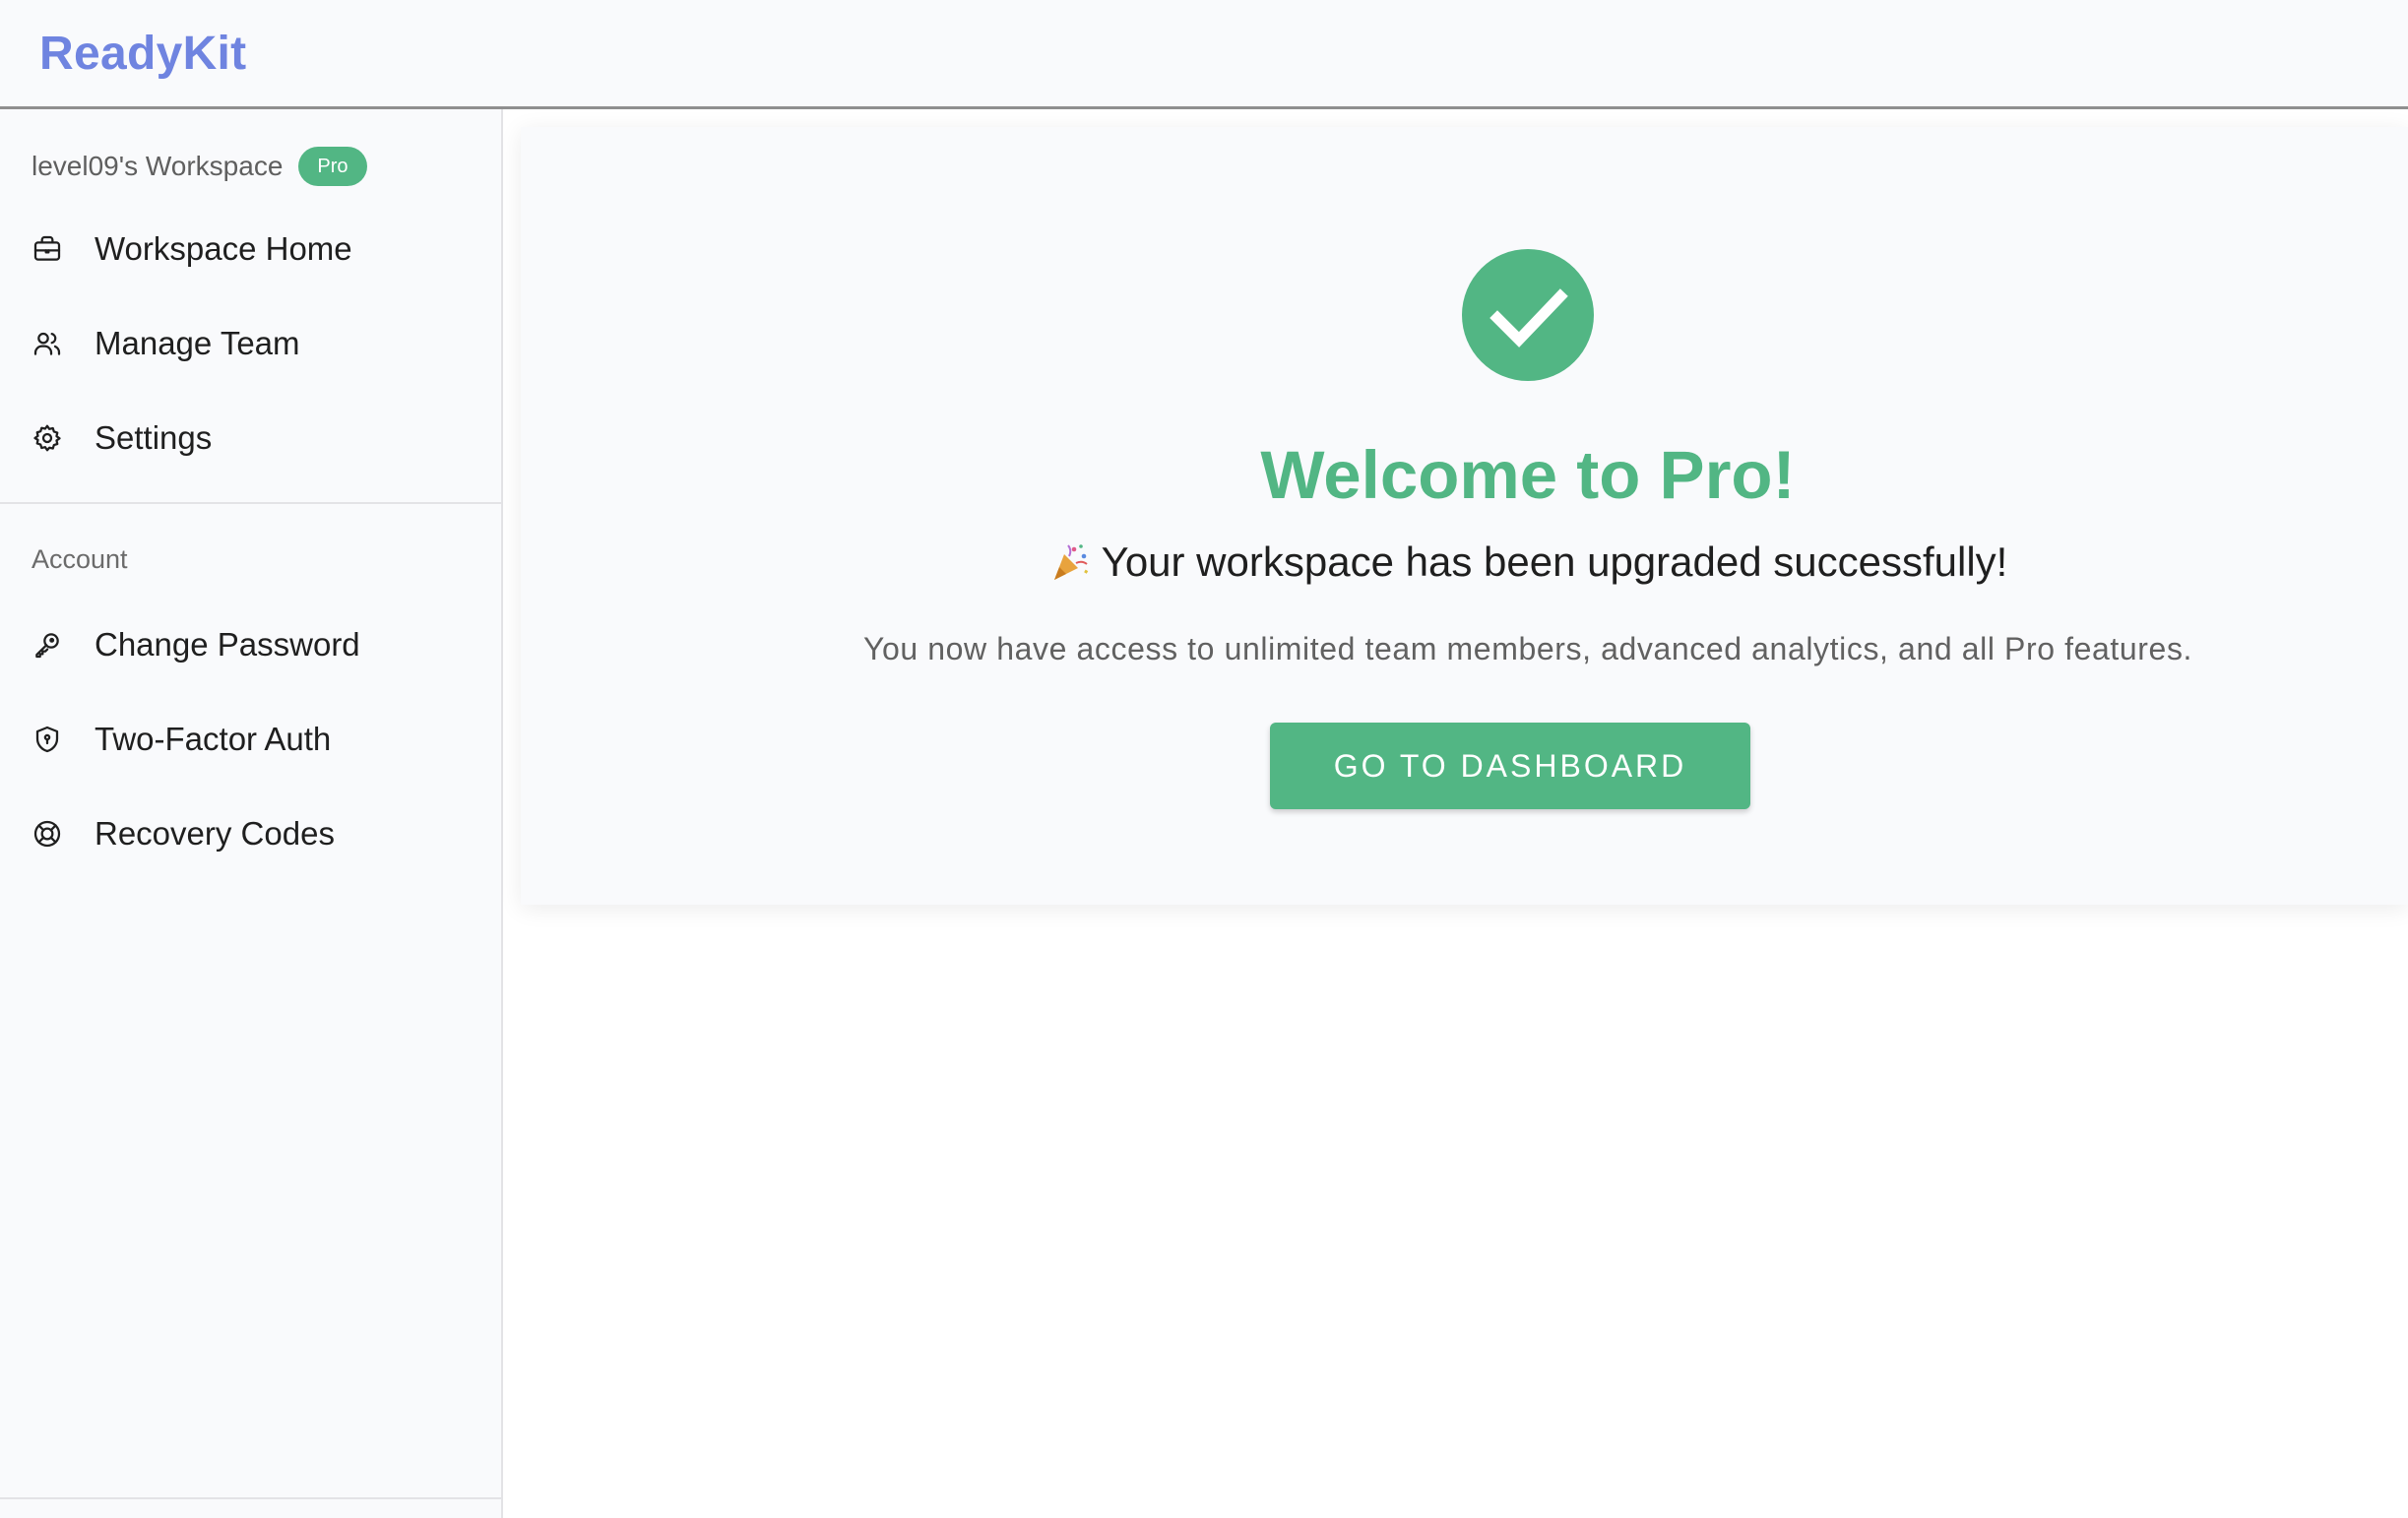 This screenshot has width=2408, height=1518. Describe the element at coordinates (142, 54) in the screenshot. I see `brand-logo: ReadyKit` at that location.